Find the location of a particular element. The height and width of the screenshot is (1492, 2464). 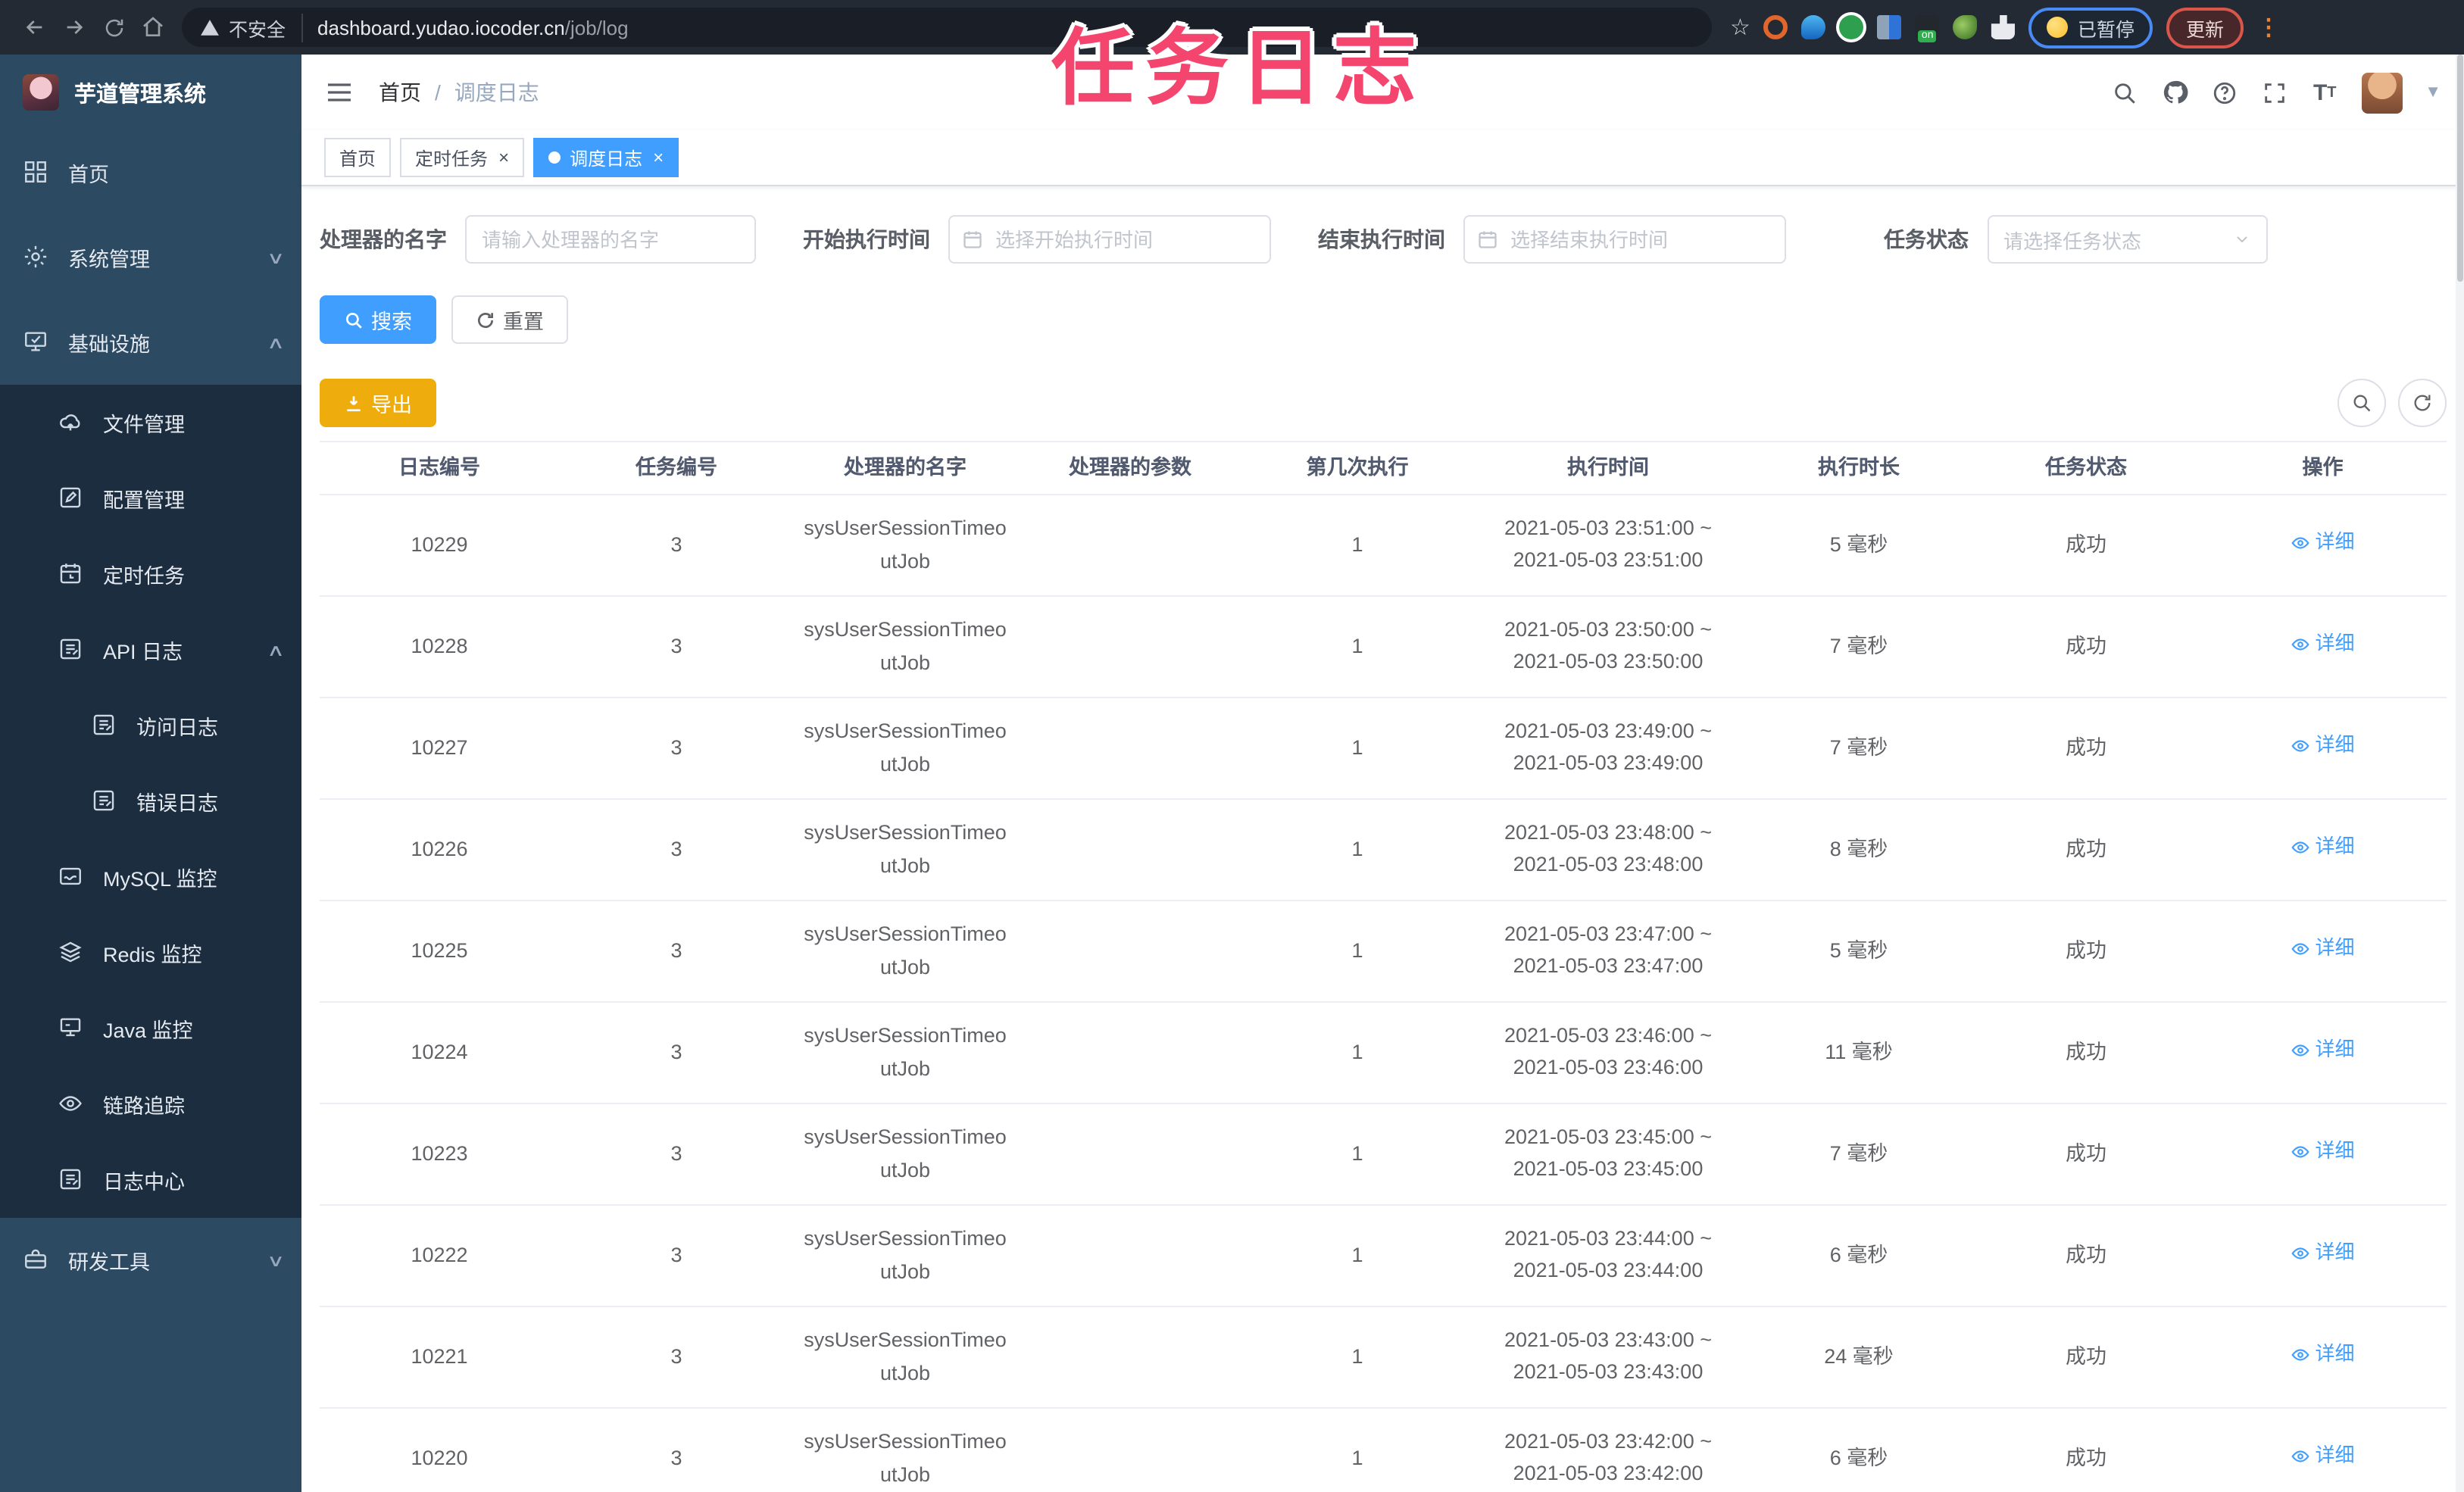

time-cell: 2021-05-03 23:47:00 ~2021-05-03 23:47:00 is located at coordinates (1608, 949).